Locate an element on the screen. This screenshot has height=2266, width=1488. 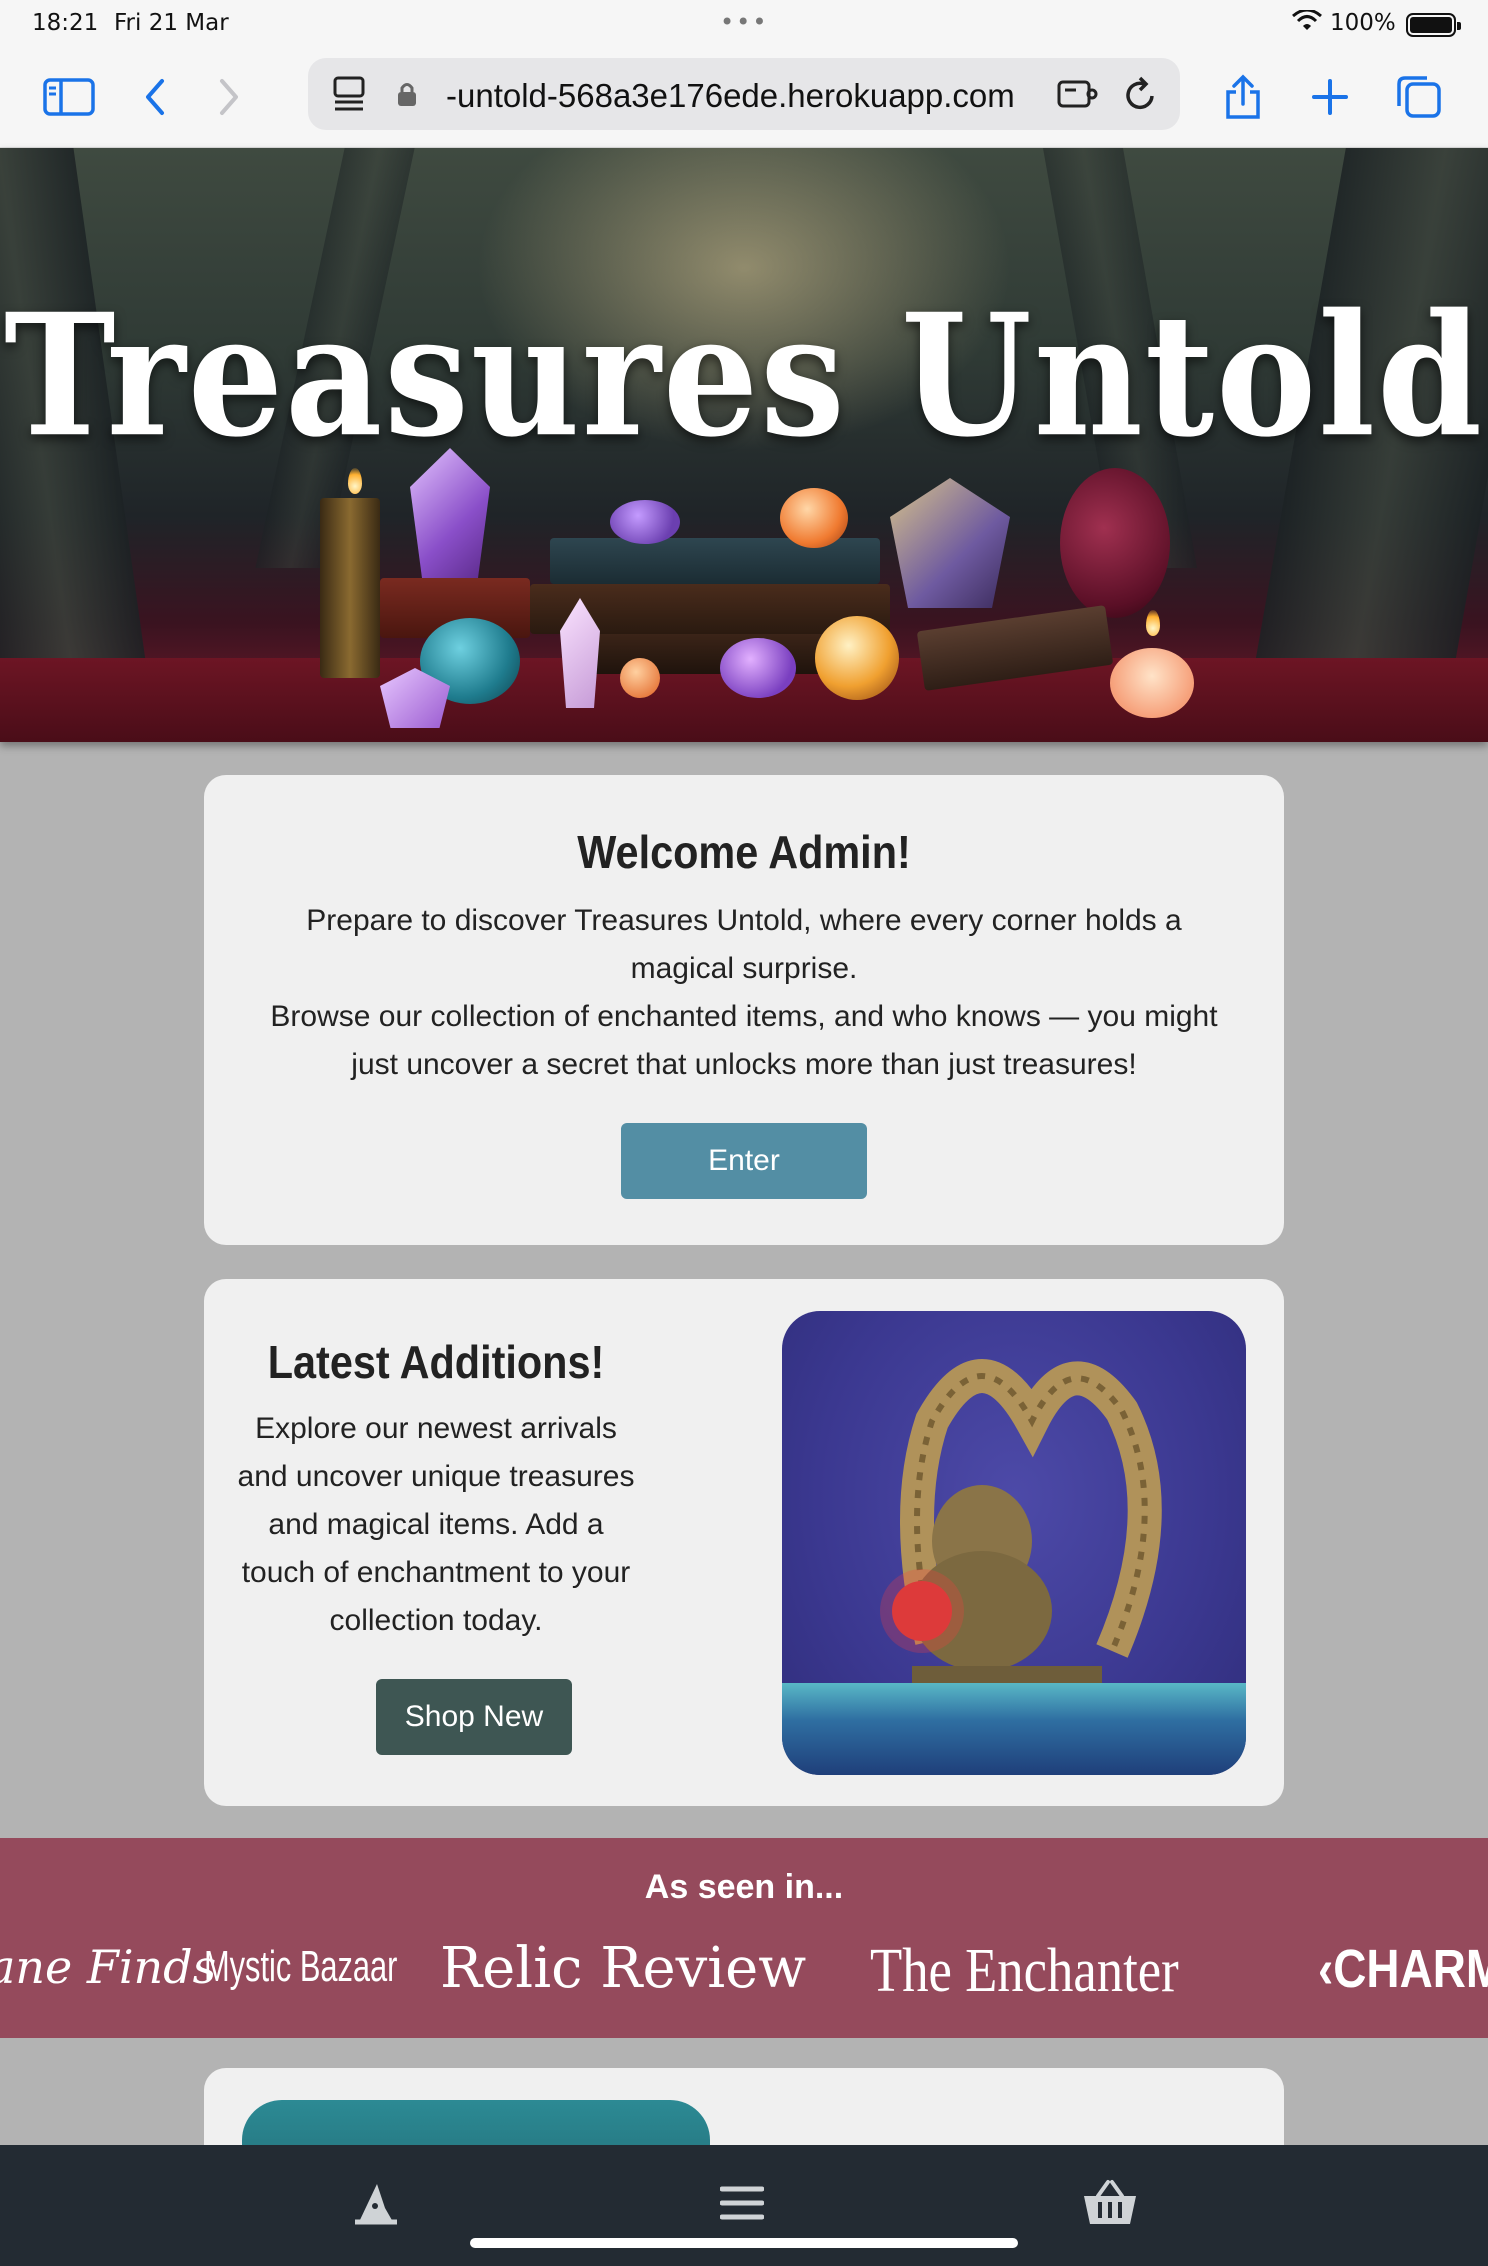
shop-new-button: Shop New is located at coordinates (474, 1717).